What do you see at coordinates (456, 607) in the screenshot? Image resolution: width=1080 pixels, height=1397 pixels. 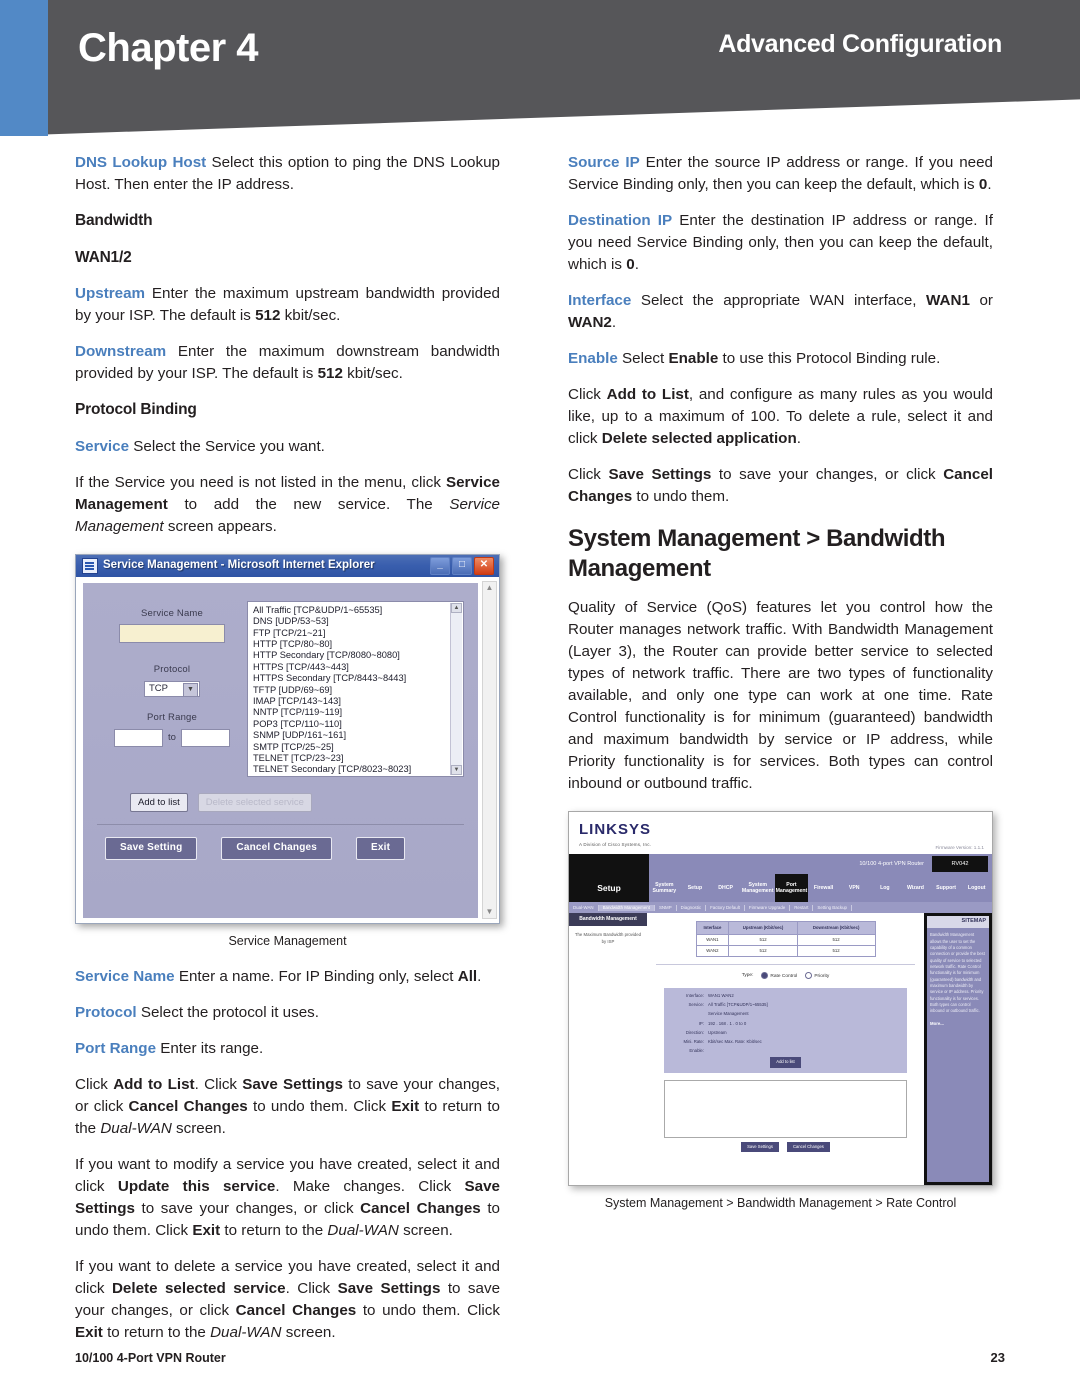 I see `list-scroll-up-icon: ▲` at bounding box center [456, 607].